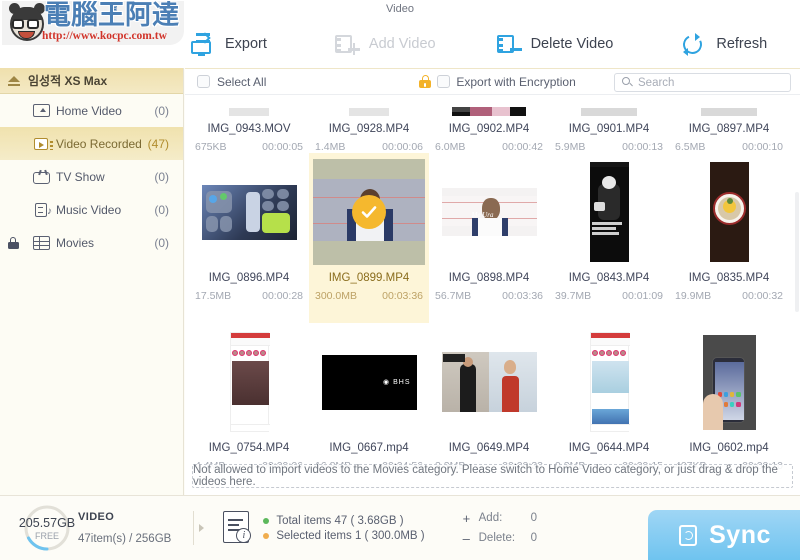 Image resolution: width=800 pixels, height=560 pixels. Describe the element at coordinates (282, 296) in the screenshot. I see `video-duration: 00:00:28` at that location.